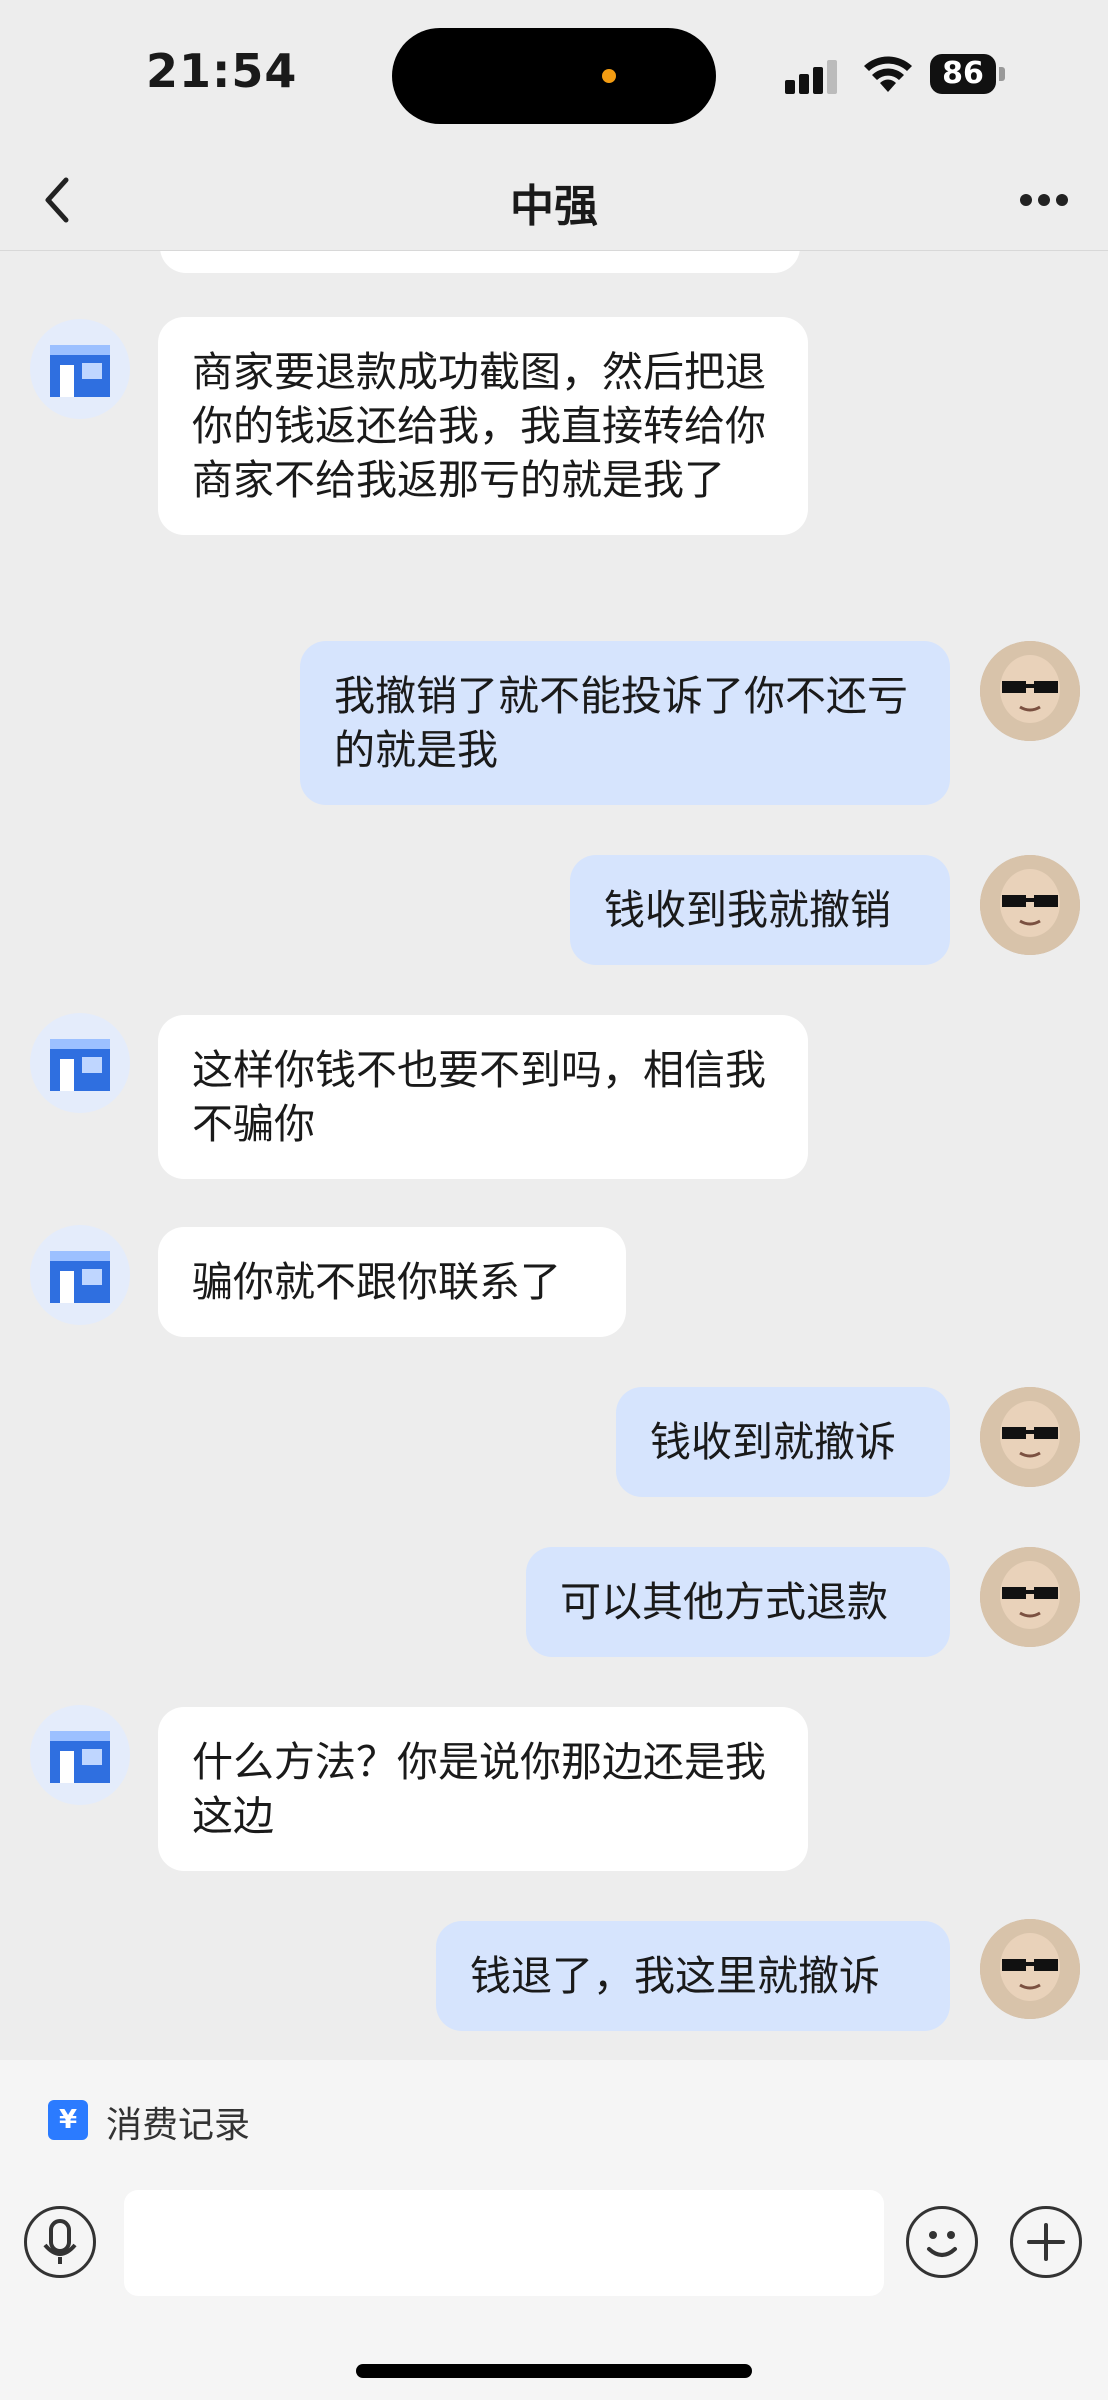 The height and width of the screenshot is (2400, 1108). What do you see at coordinates (609, 76) in the screenshot?
I see `privacy-indicator-dot` at bounding box center [609, 76].